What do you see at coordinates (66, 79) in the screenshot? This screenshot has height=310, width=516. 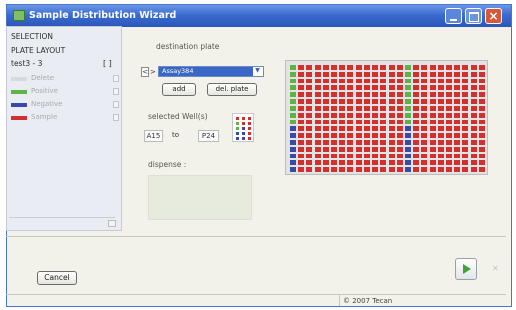 I see `legend-item-delete: Delete` at bounding box center [66, 79].